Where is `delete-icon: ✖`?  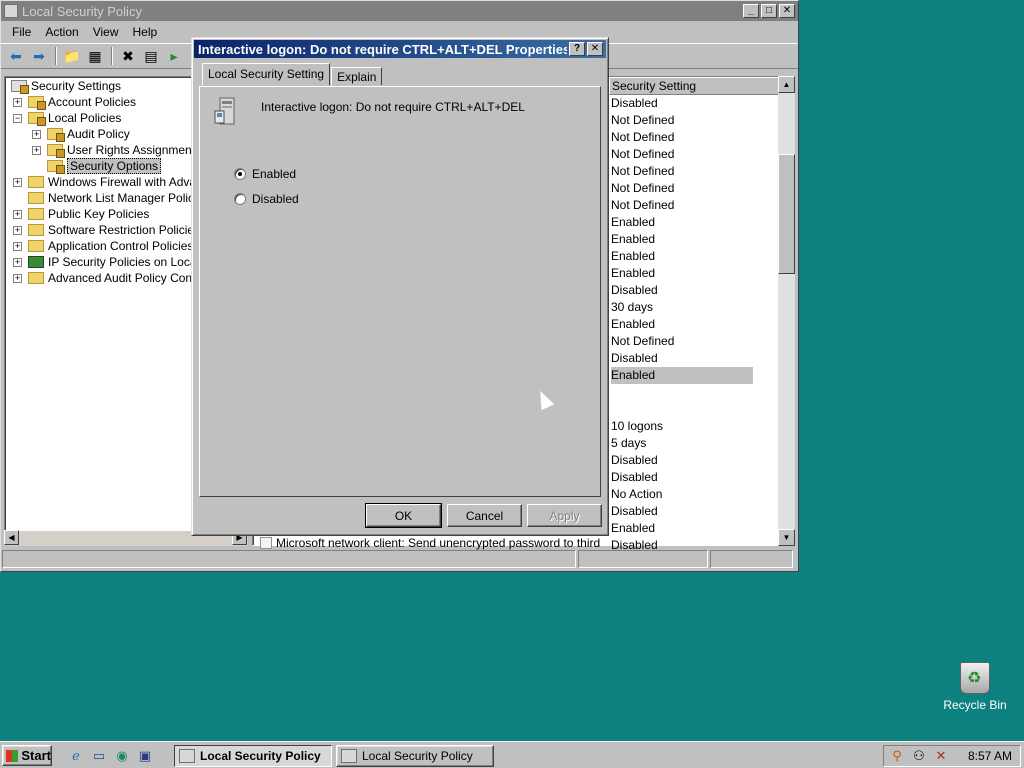
delete-icon: ✖ is located at coordinates (128, 56).